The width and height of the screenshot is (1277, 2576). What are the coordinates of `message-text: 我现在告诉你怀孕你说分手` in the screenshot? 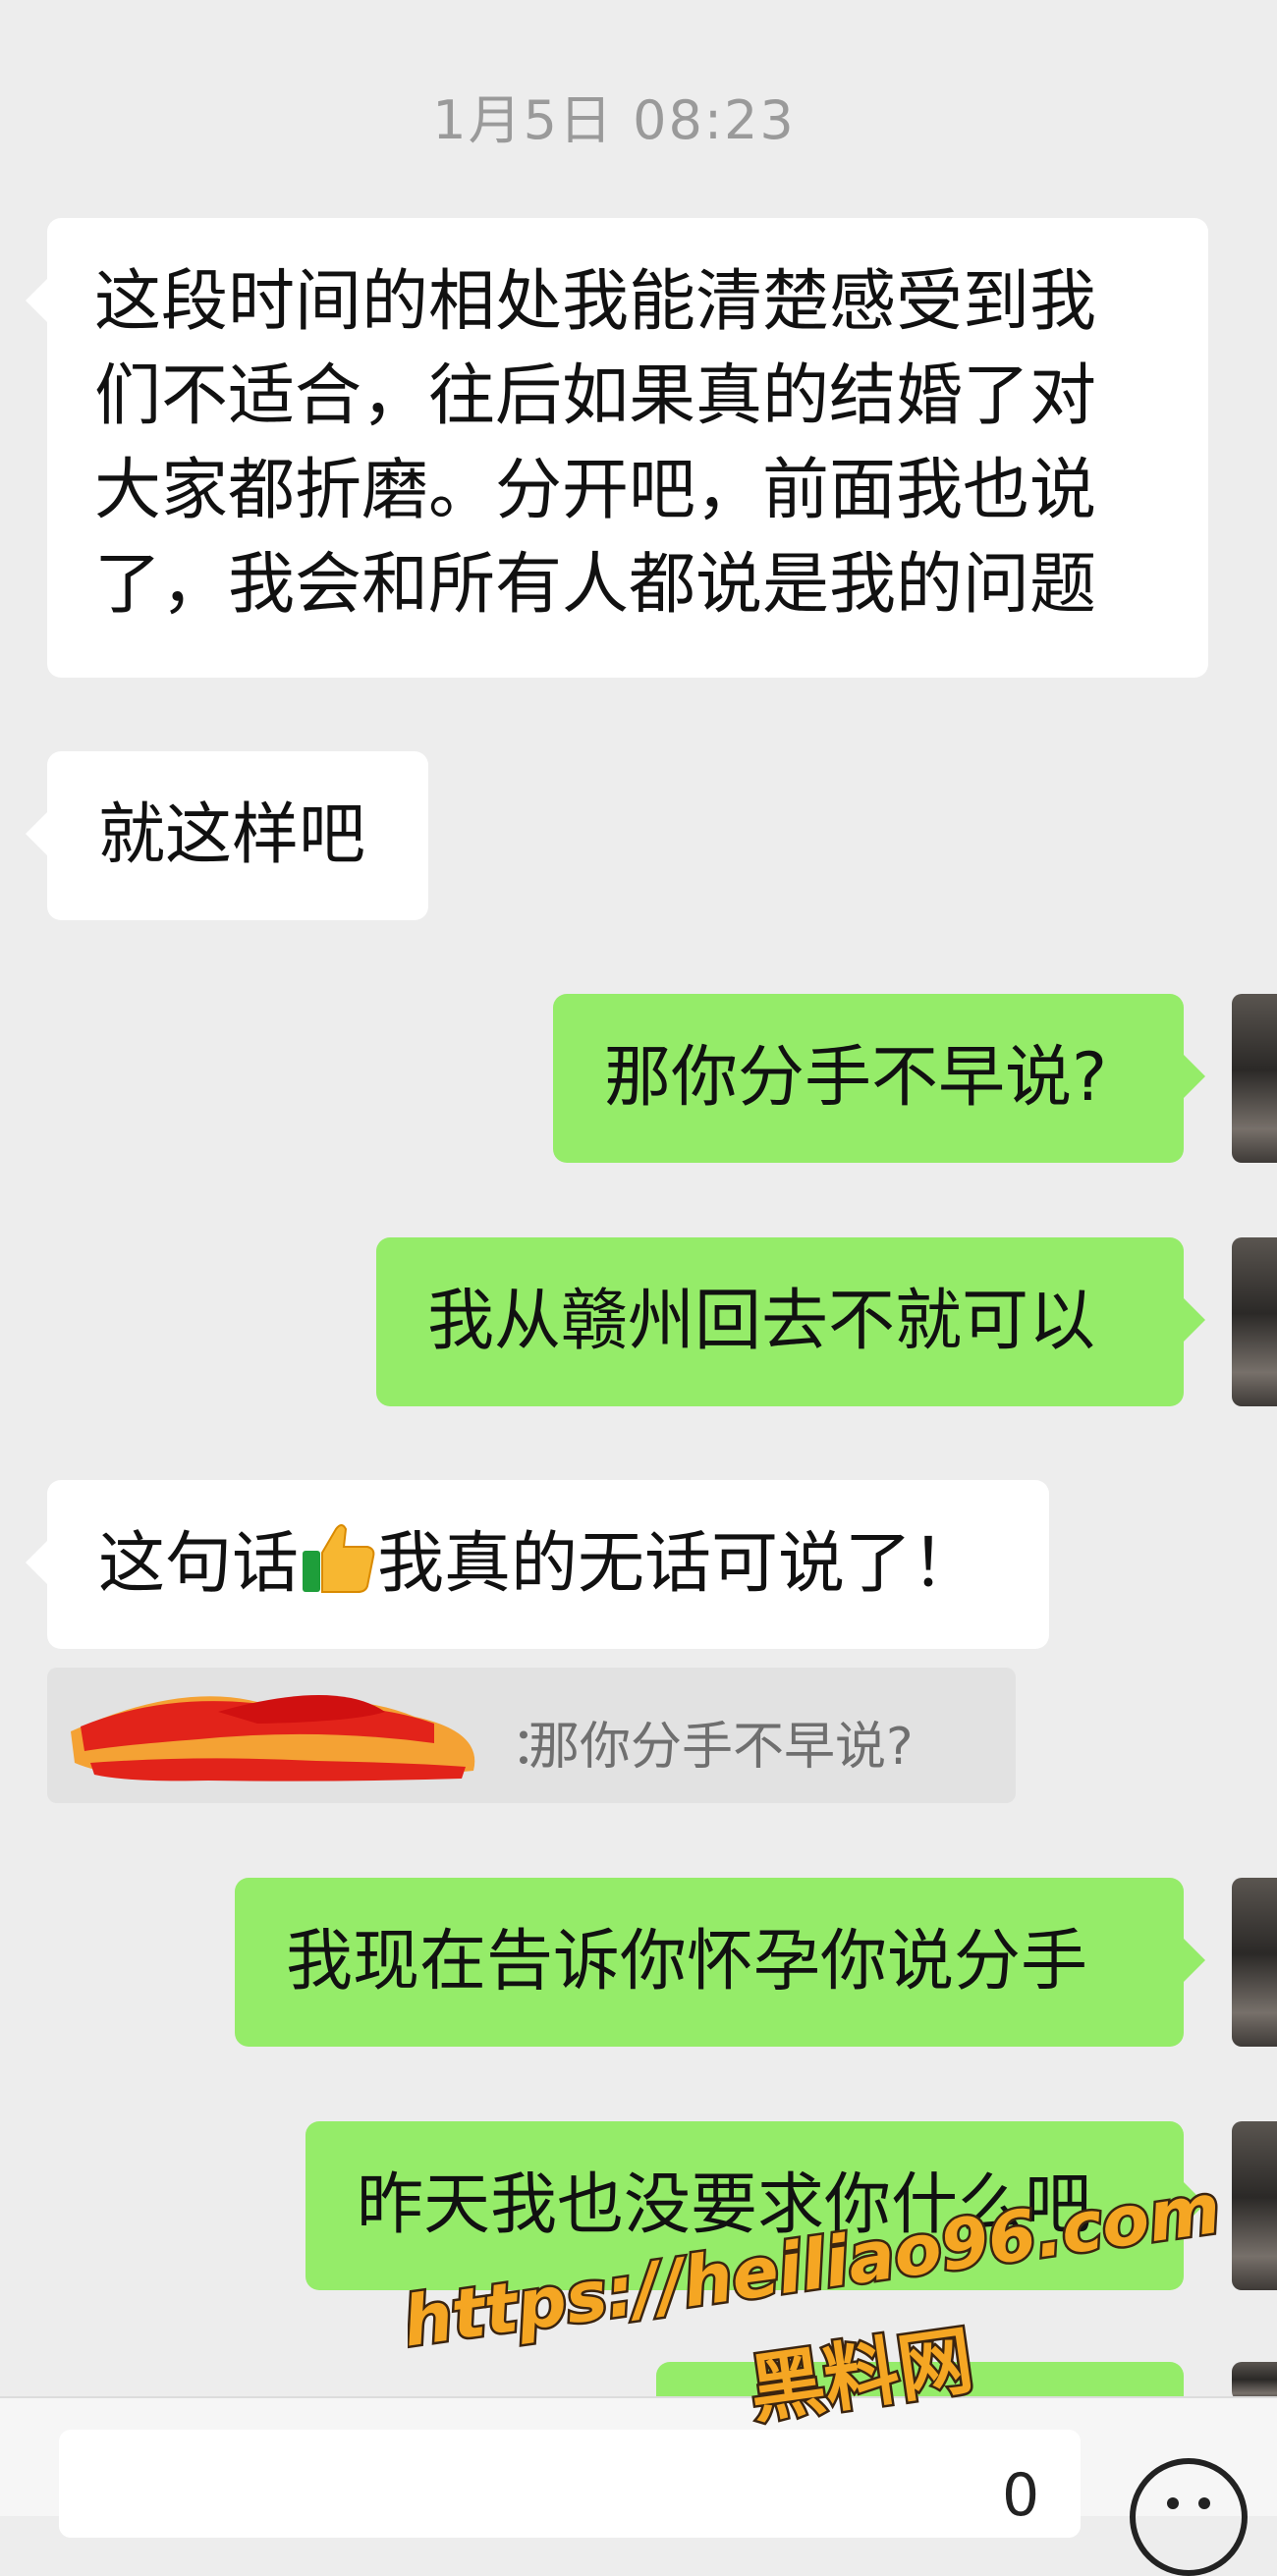 It's located at (687, 1962).